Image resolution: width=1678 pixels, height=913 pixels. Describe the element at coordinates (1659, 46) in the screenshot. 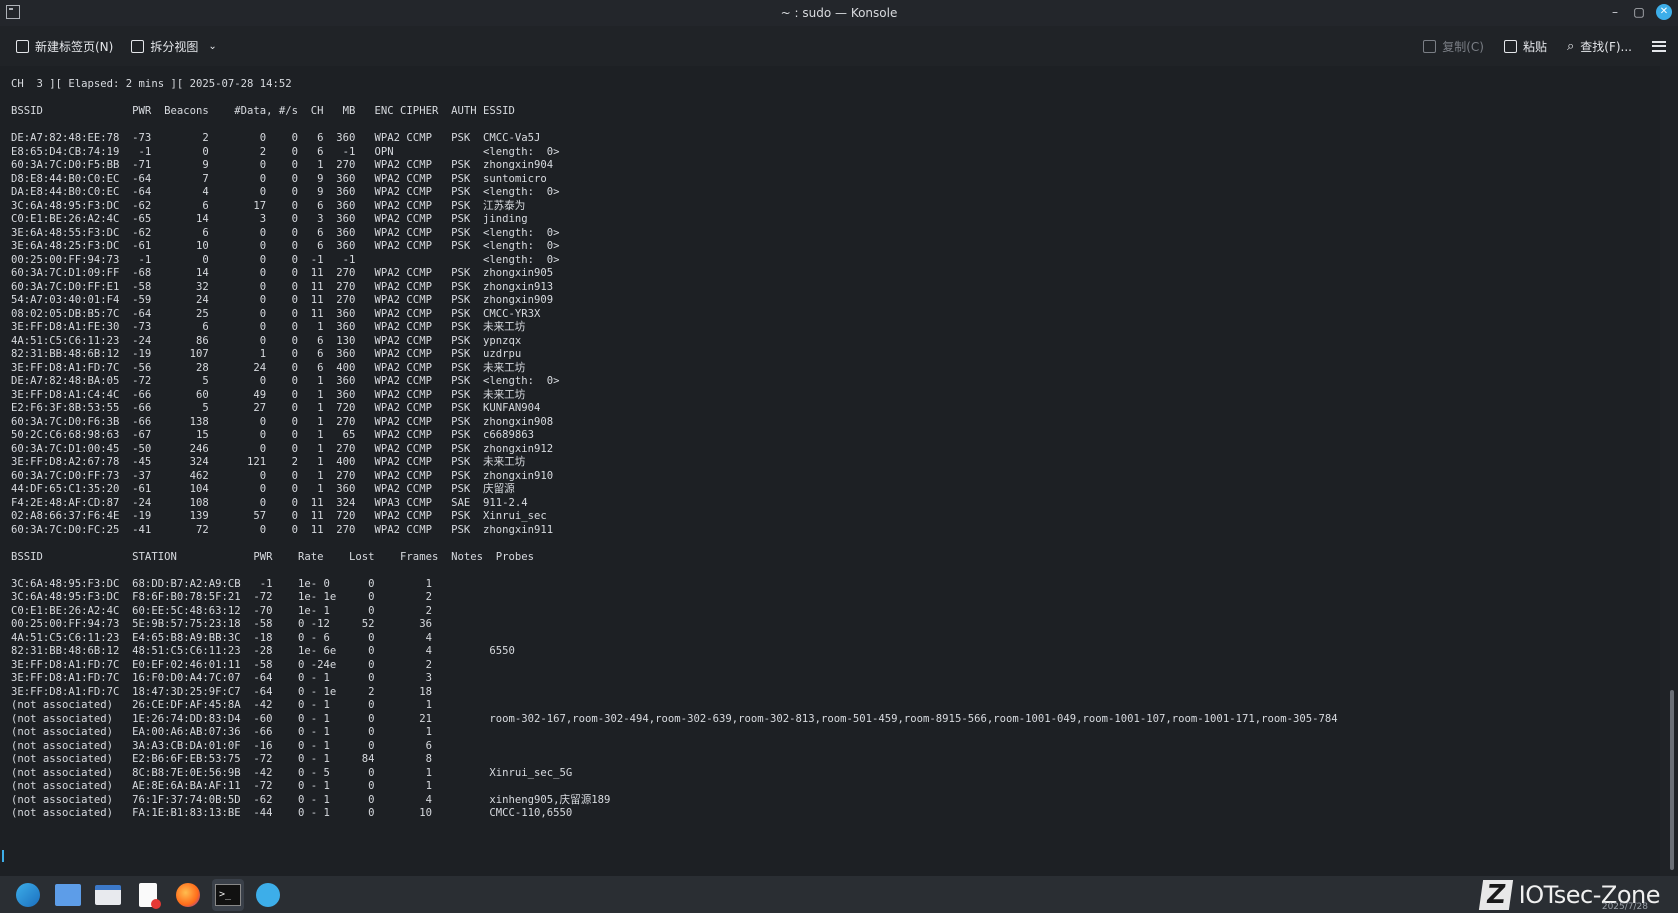

I see `hamburger-menu-icon` at that location.